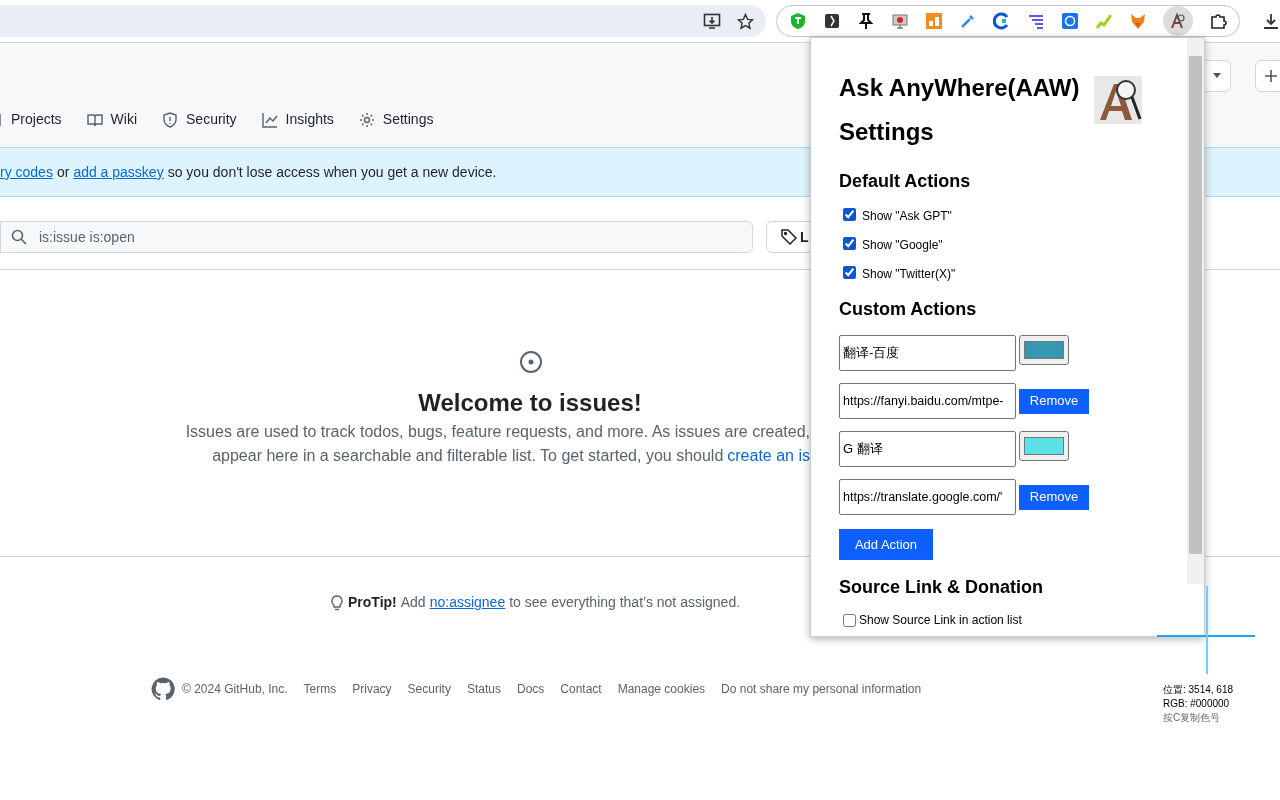 Image resolution: width=1280 pixels, height=800 pixels. I want to click on footer-link: Manage cookies, so click(661, 689).